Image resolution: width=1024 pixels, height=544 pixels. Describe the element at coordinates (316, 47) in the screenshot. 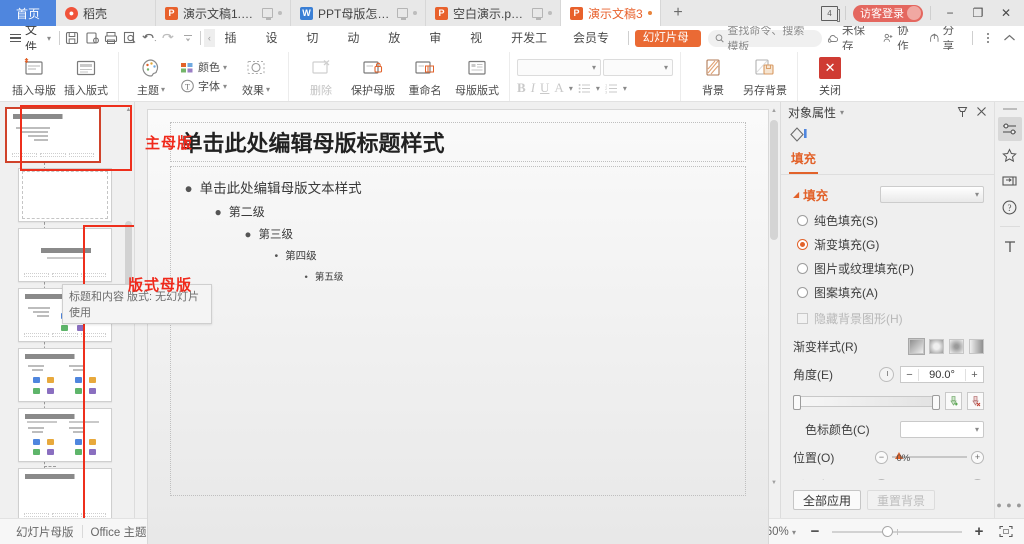

I see `tab-transition: 切换` at that location.